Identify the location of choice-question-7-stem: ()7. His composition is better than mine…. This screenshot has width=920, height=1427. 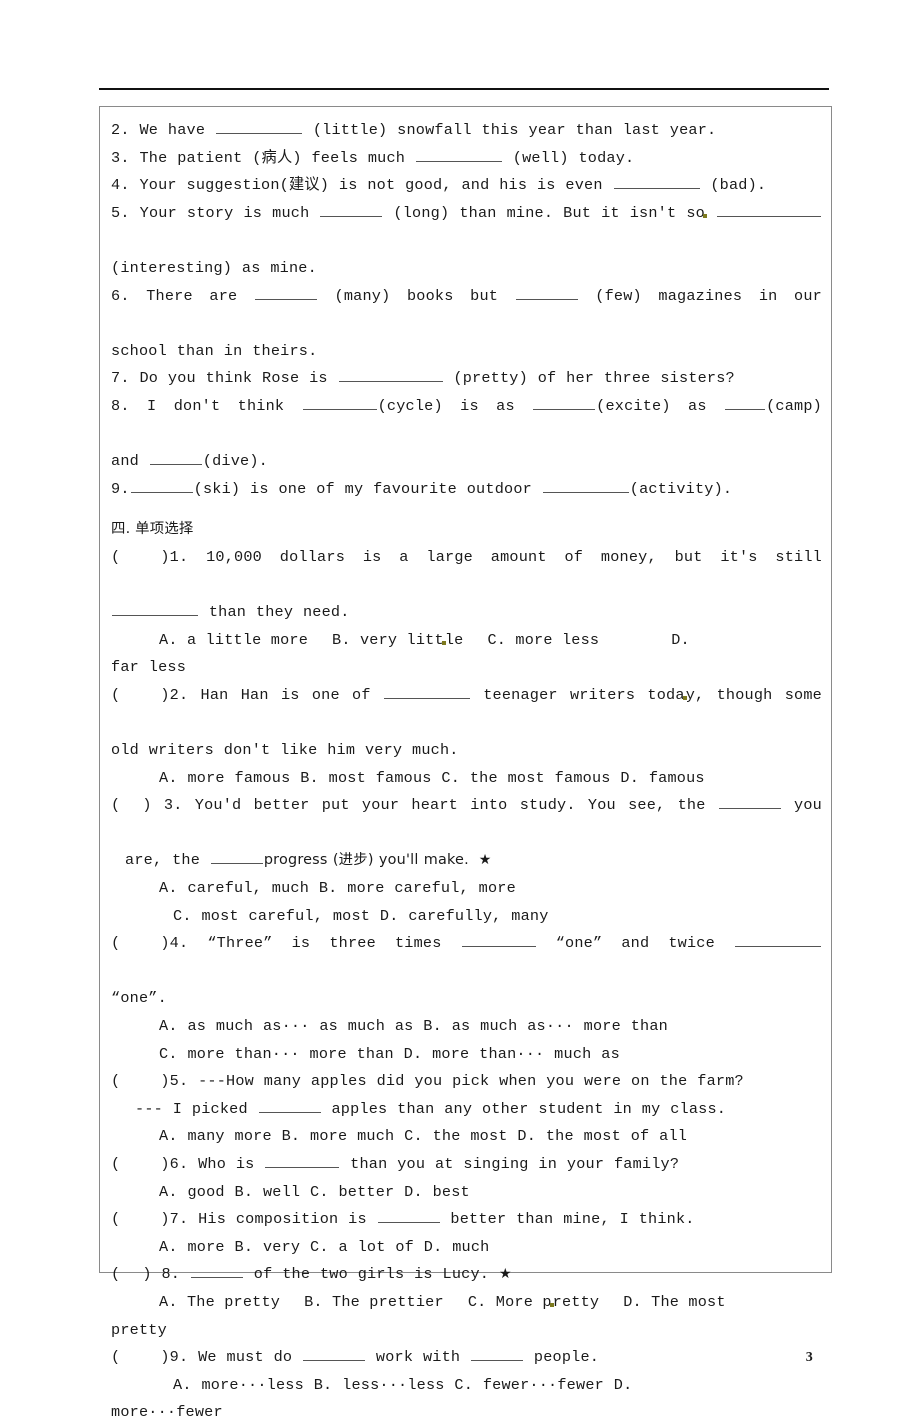
(466, 1220).